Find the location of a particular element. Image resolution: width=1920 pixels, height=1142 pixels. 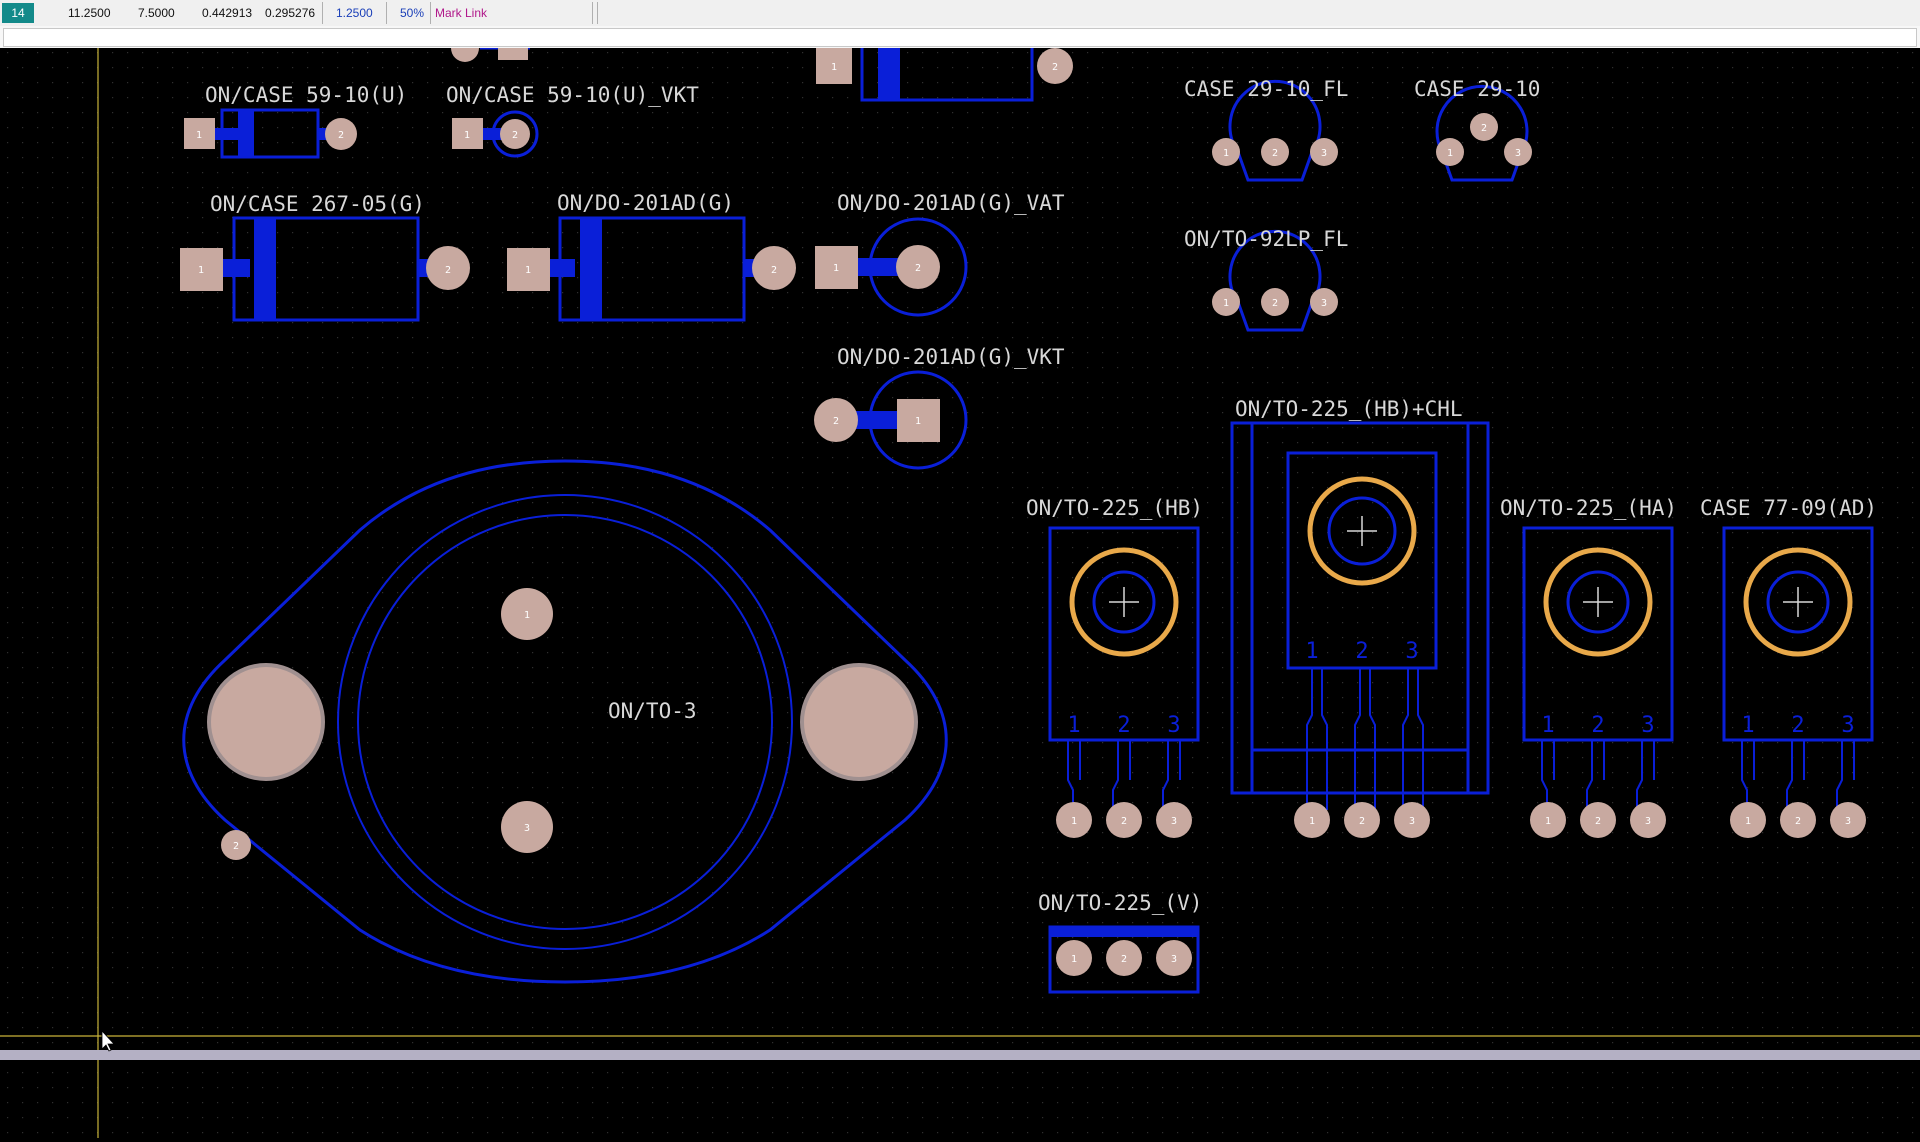

zoom-readout: 50% is located at coordinates (412, 13).